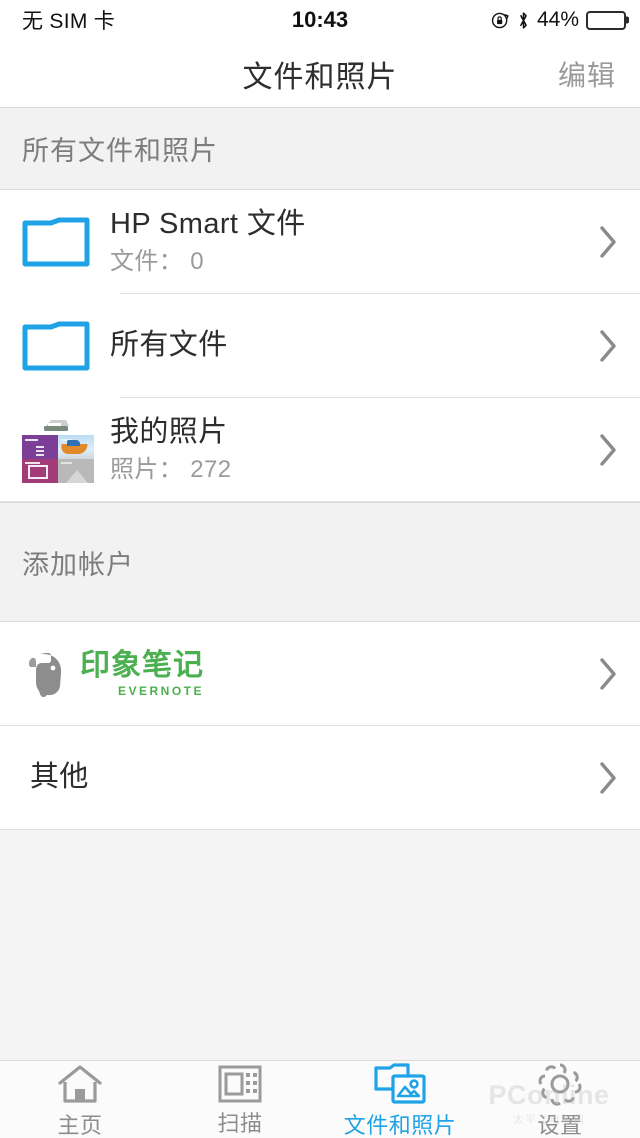  What do you see at coordinates (320, 149) in the screenshot?
I see `section-header-all-files: 所有文件和照片` at bounding box center [320, 149].